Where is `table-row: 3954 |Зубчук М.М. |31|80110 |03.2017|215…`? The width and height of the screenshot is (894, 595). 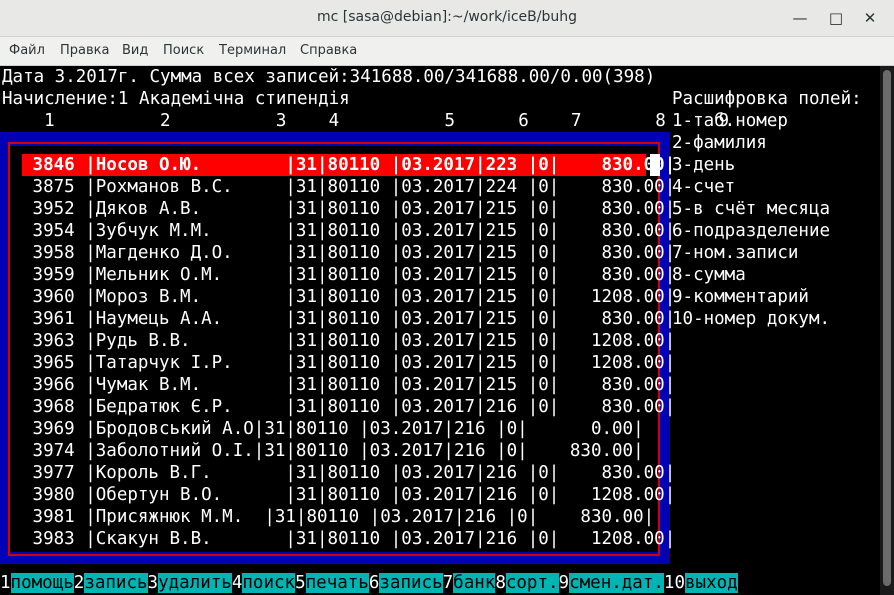 table-row: 3954 |Зубчук М.М. |31|80110 |03.2017|215… is located at coordinates (349, 231).